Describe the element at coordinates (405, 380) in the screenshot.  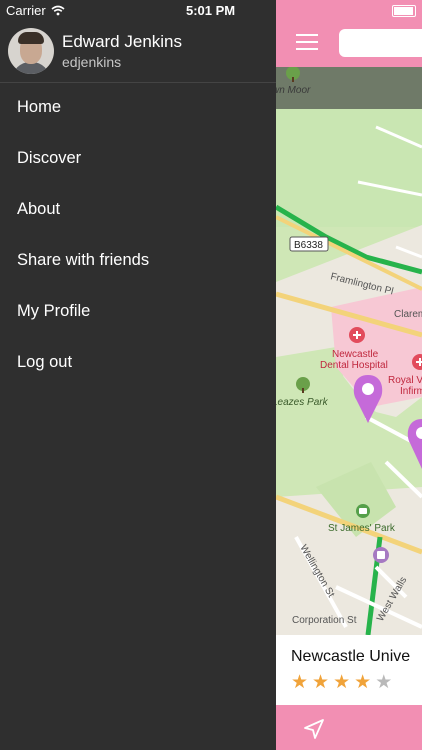
I see `map-label-royal-1: Royal V` at that location.